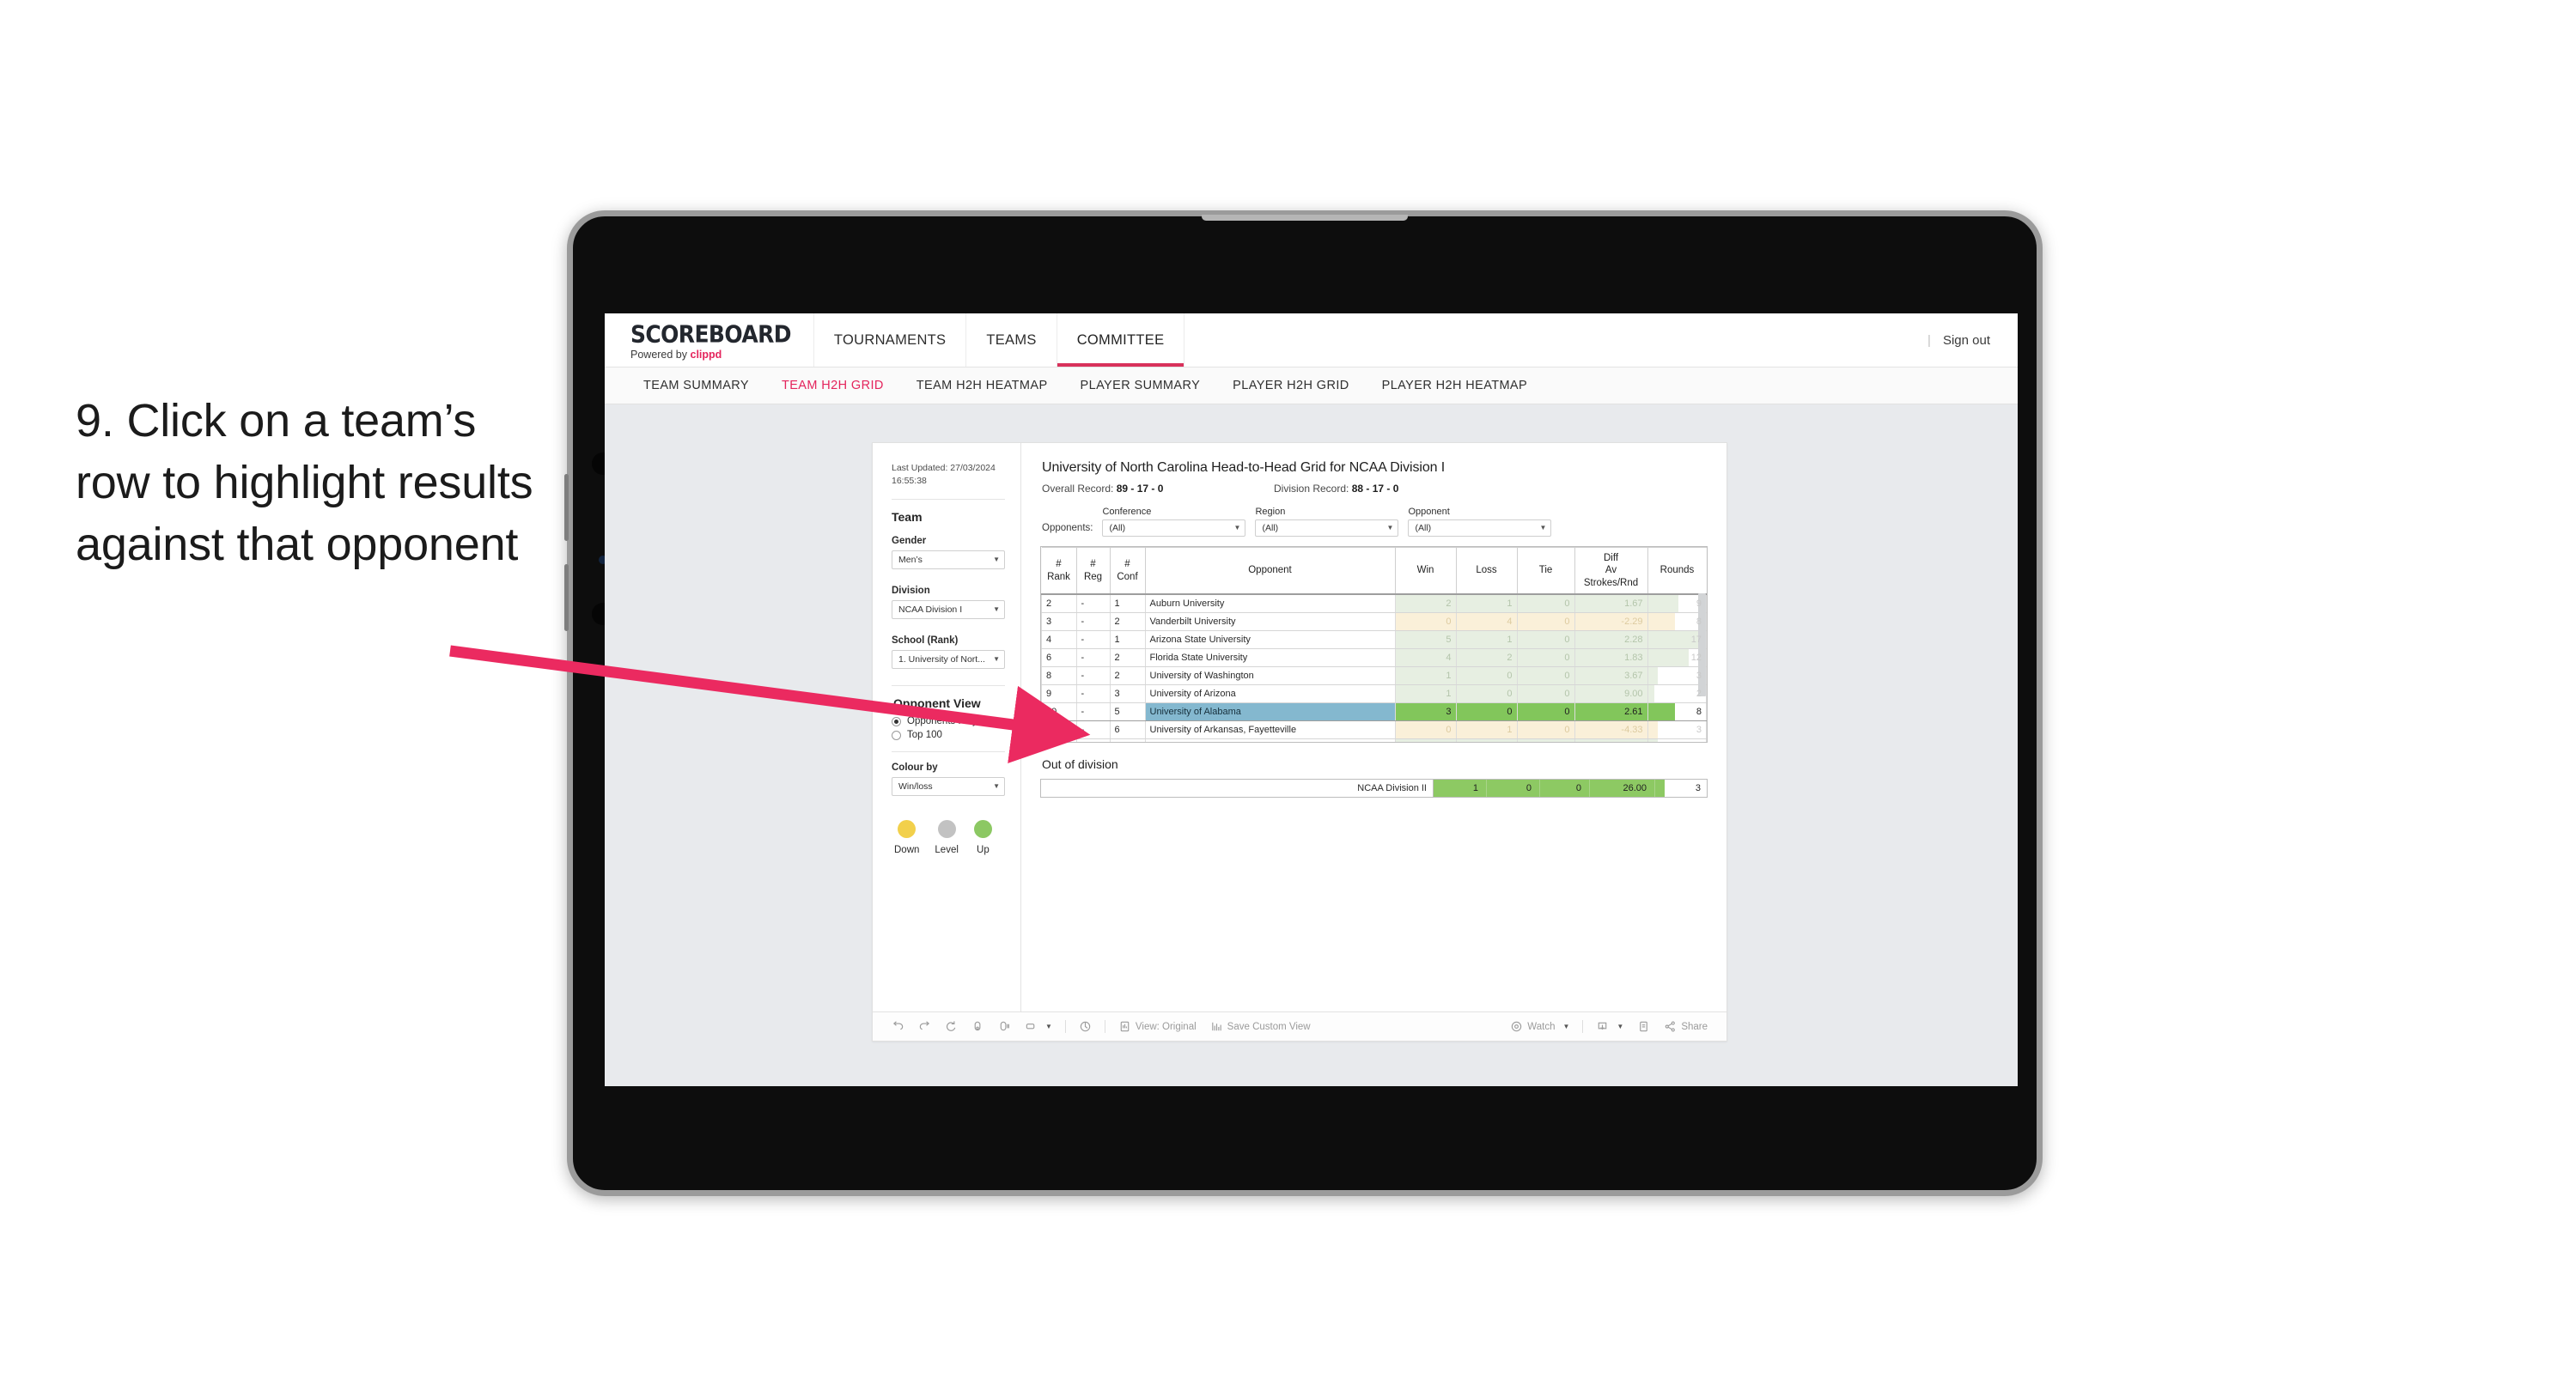  I want to click on colour-by-value: Win/loss, so click(915, 787).